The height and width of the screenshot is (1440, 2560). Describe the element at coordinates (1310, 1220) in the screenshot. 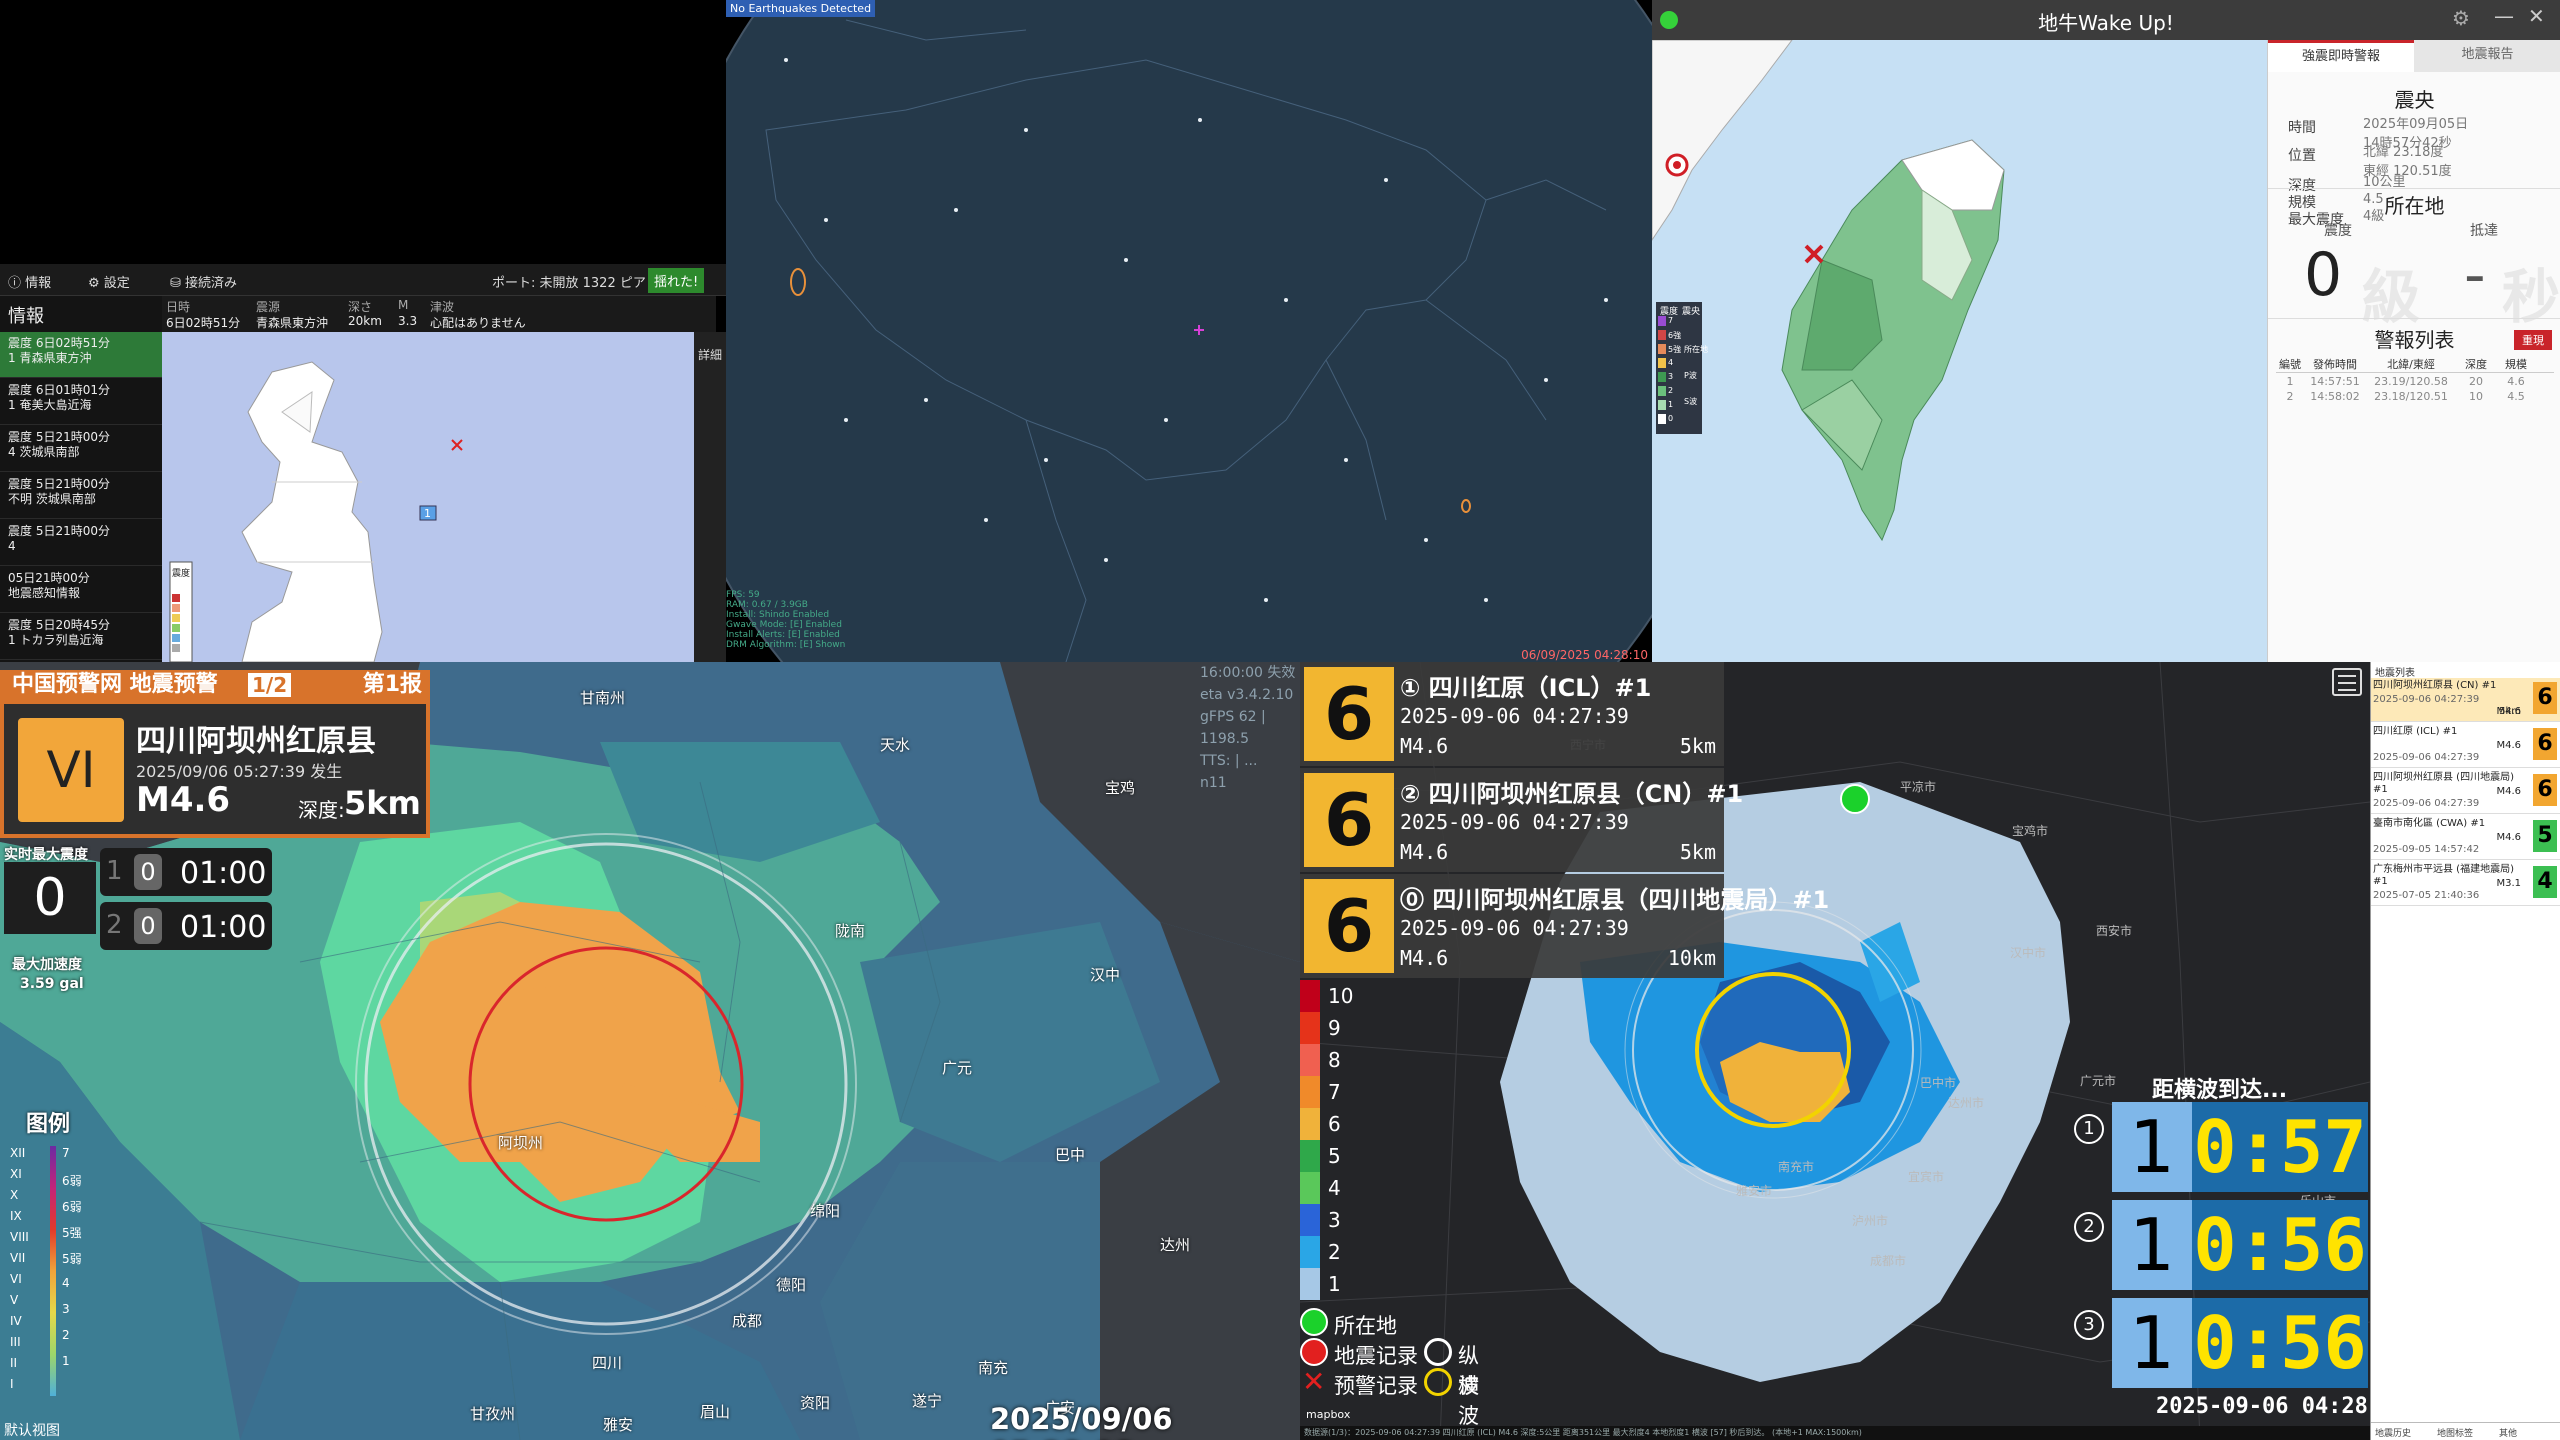

I see `scale-swatch` at that location.